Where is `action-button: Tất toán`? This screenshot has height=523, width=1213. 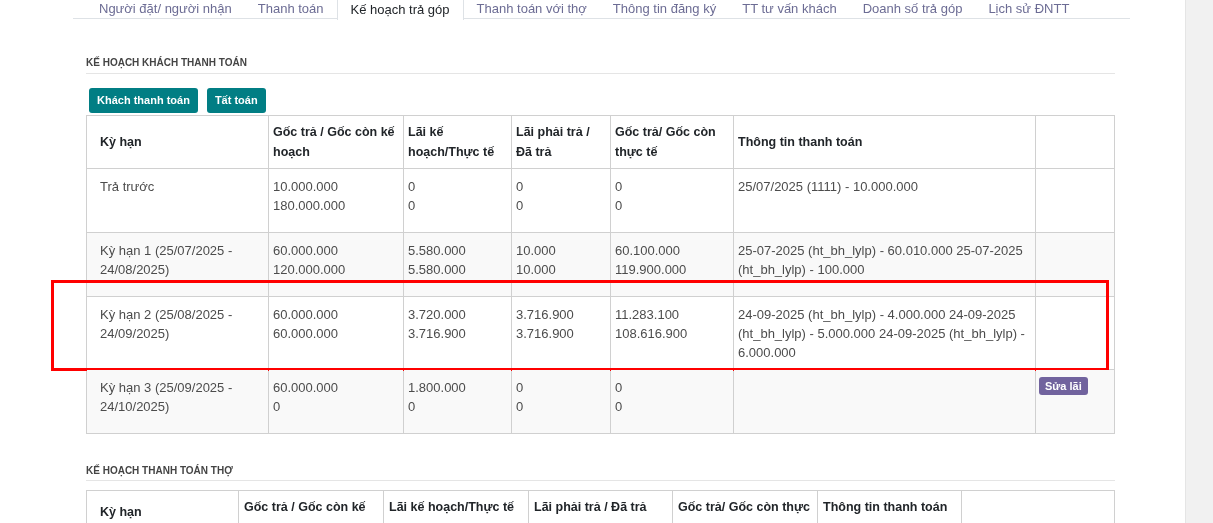 action-button: Tất toán is located at coordinates (236, 100).